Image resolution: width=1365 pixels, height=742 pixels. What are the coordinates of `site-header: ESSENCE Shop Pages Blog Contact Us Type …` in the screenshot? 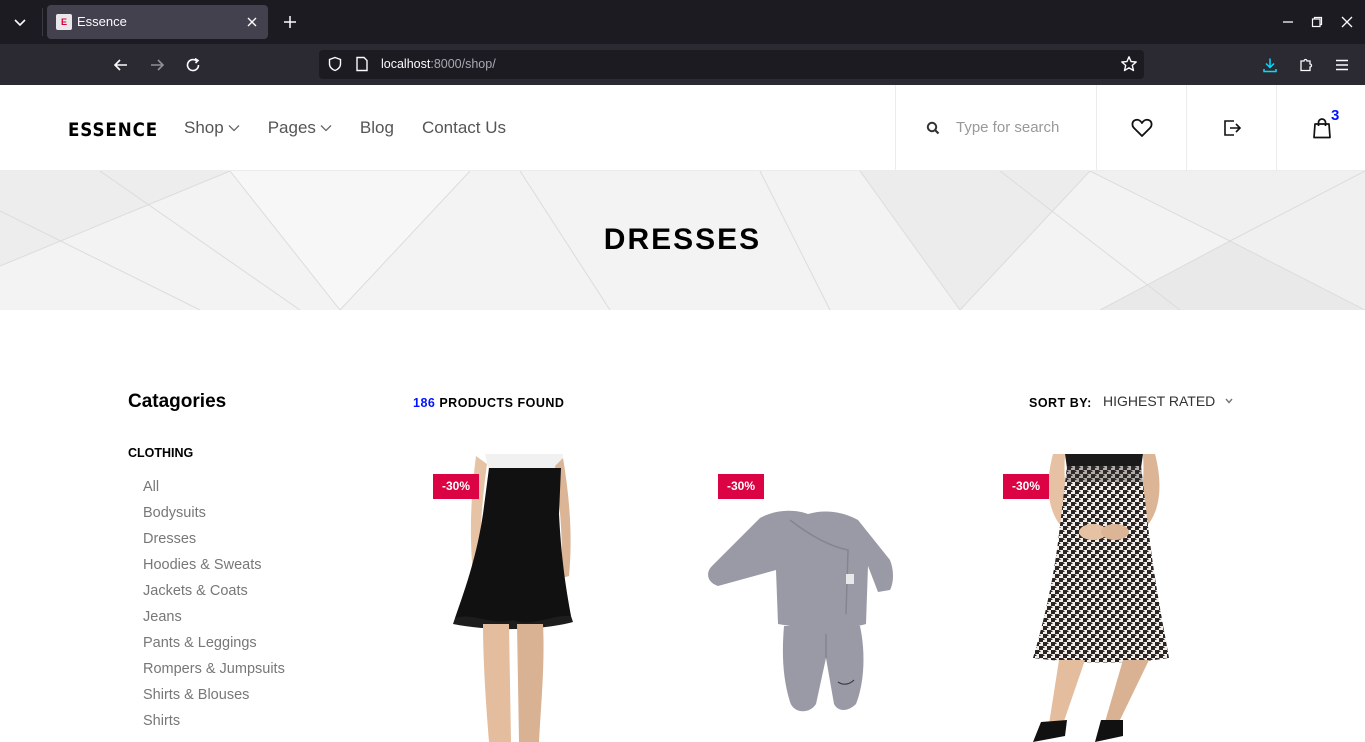 It's located at (682, 128).